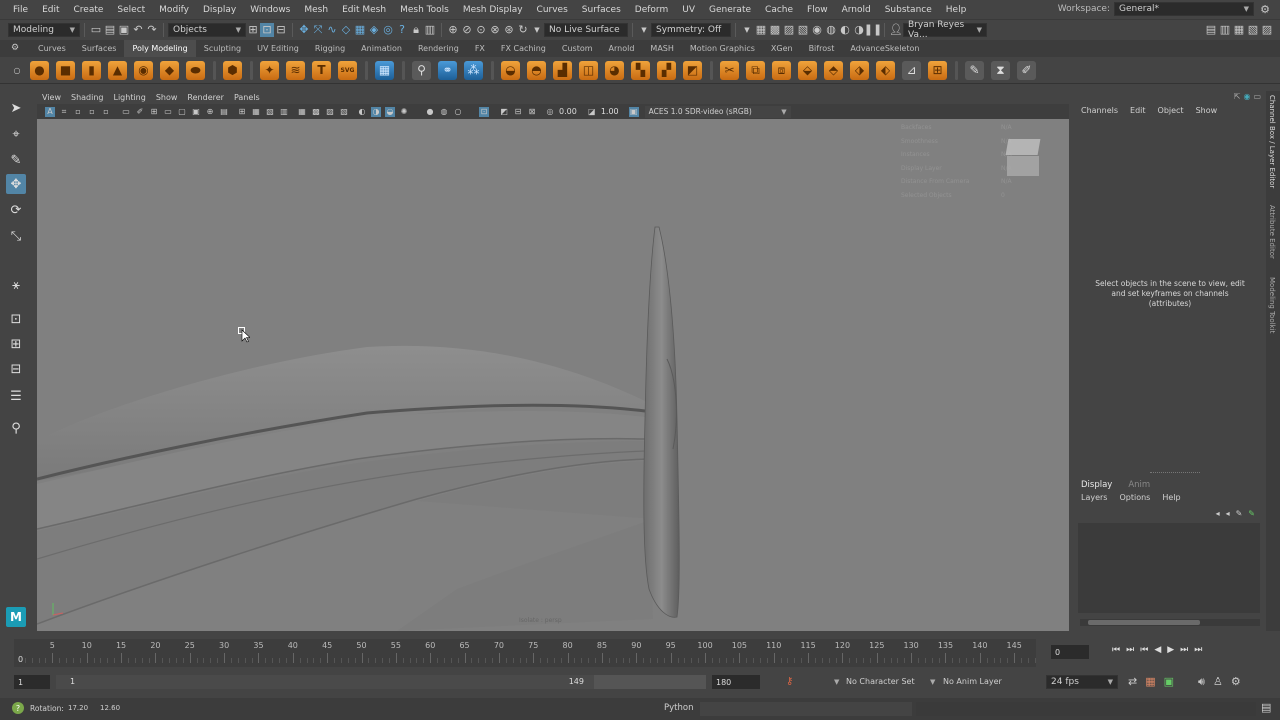 The width and height of the screenshot is (1280, 720). Describe the element at coordinates (586, 29) in the screenshot. I see `live-surface-field: No Live Surface` at that location.